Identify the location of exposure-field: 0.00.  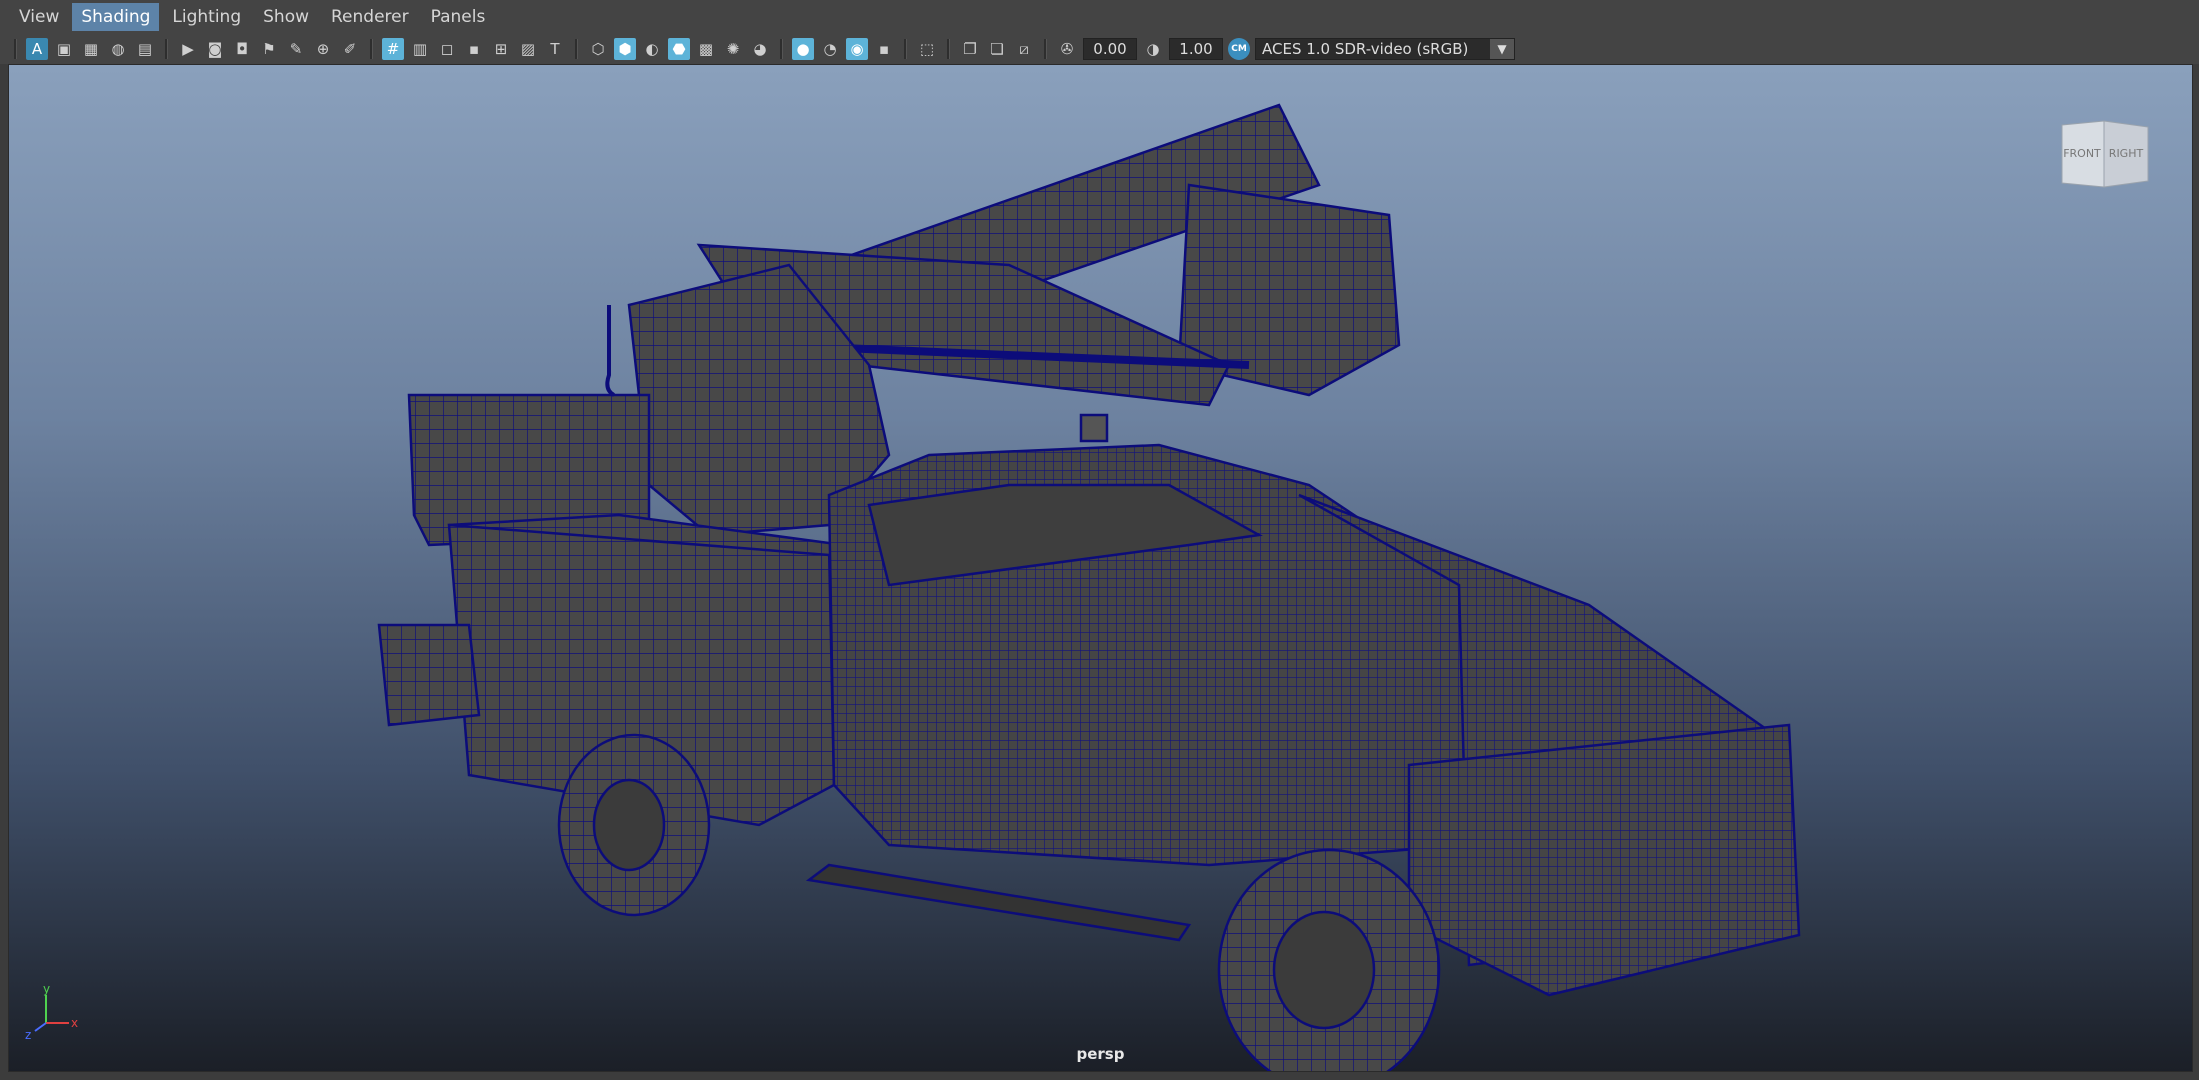
(1110, 49).